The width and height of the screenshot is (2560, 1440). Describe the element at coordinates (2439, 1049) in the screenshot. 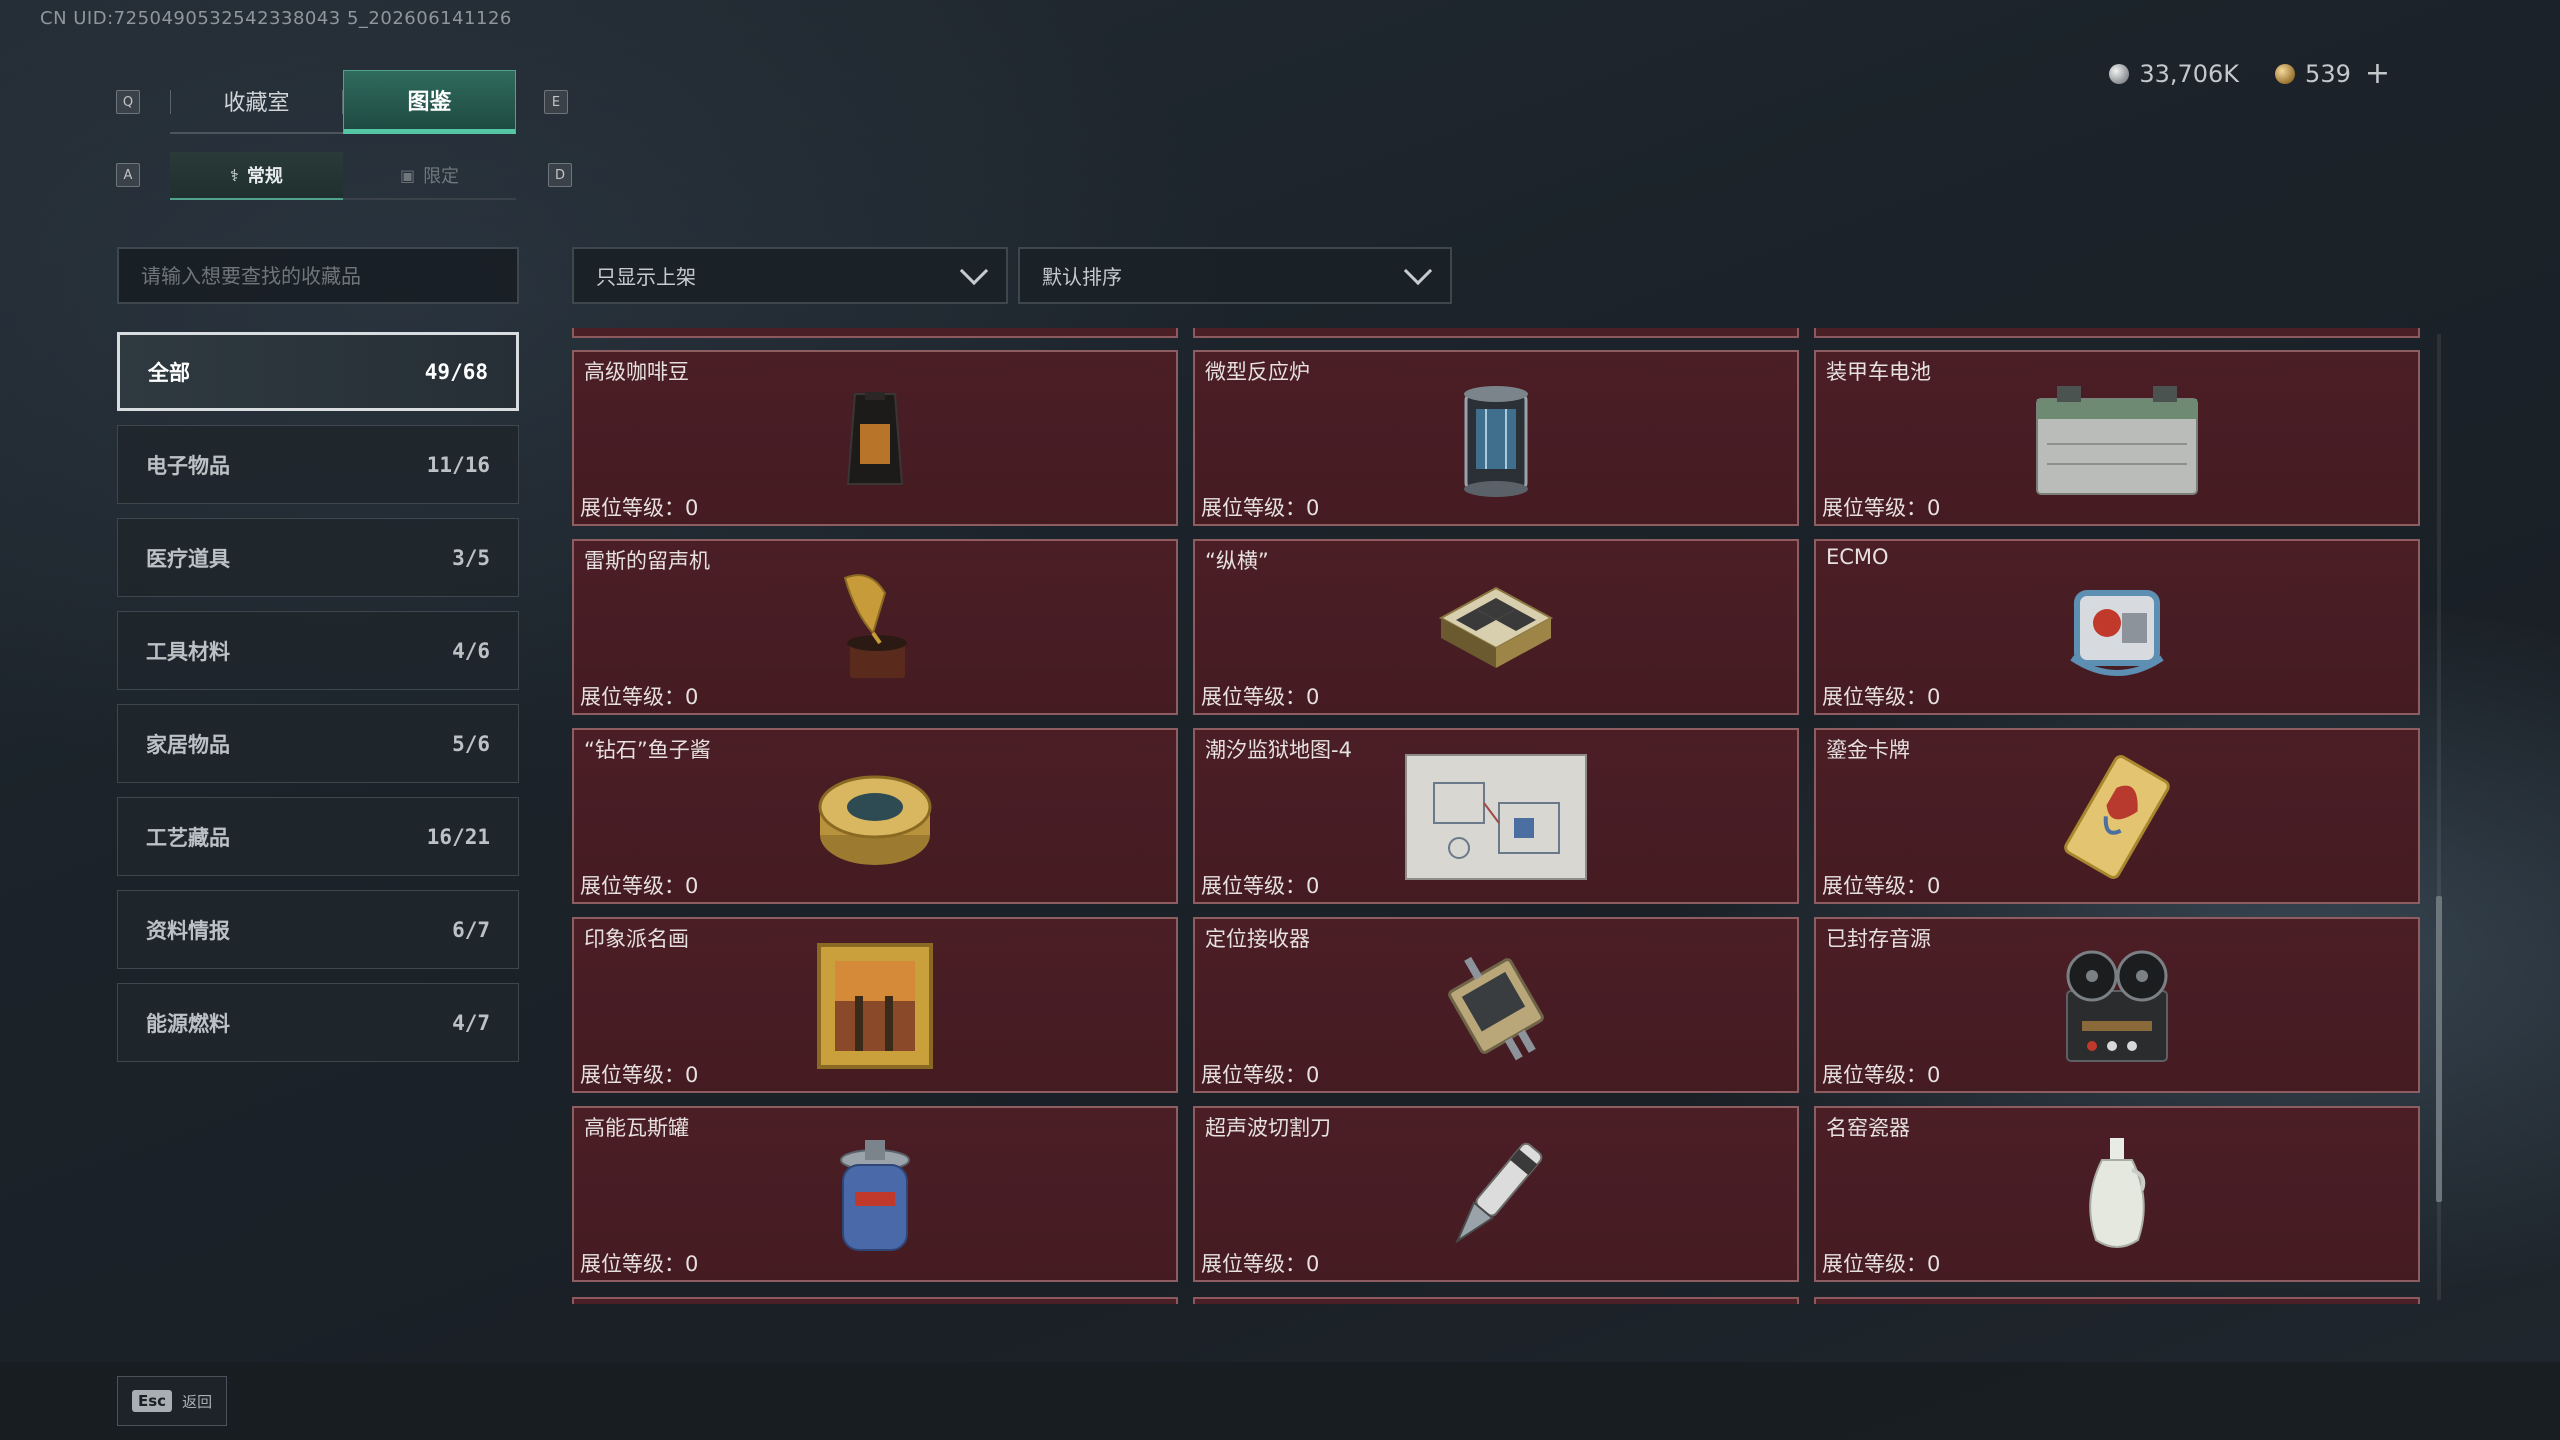

I see `grid-scrollbar-thumb` at that location.